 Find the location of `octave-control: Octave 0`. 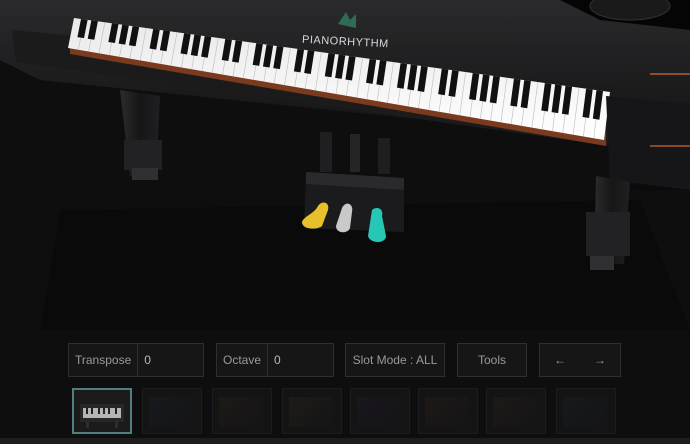

octave-control: Octave 0 is located at coordinates (275, 360).